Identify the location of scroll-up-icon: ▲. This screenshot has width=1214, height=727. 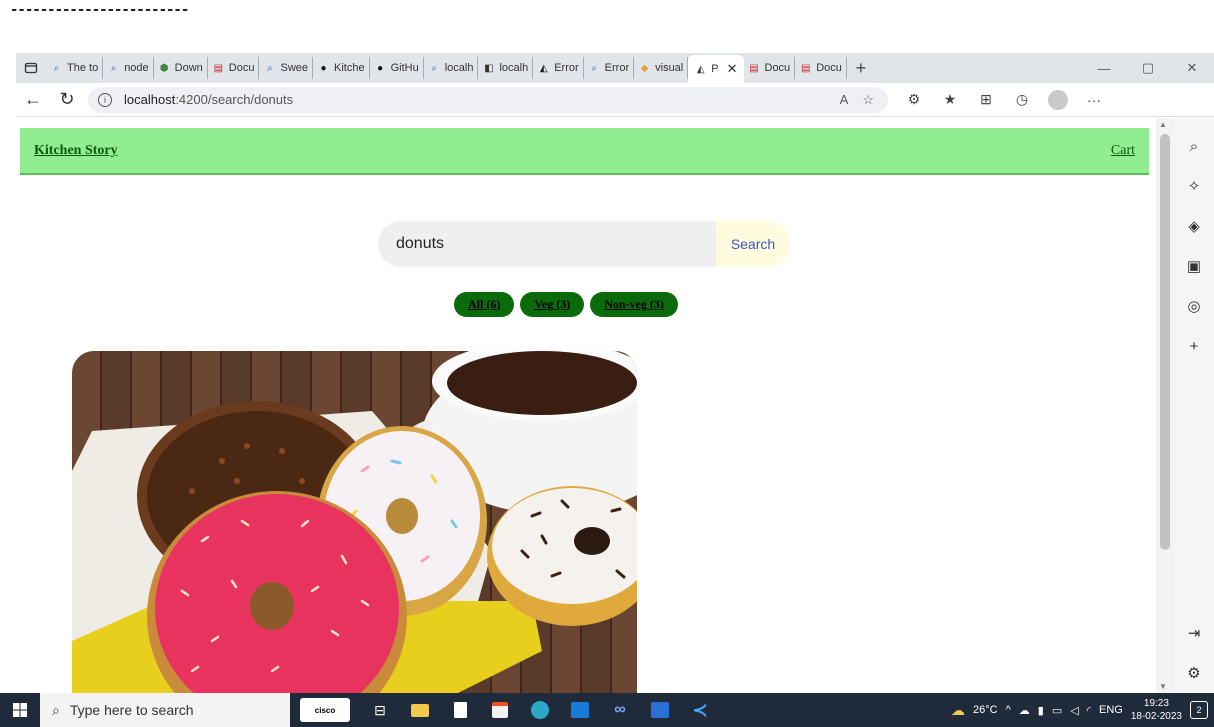
(1163, 124).